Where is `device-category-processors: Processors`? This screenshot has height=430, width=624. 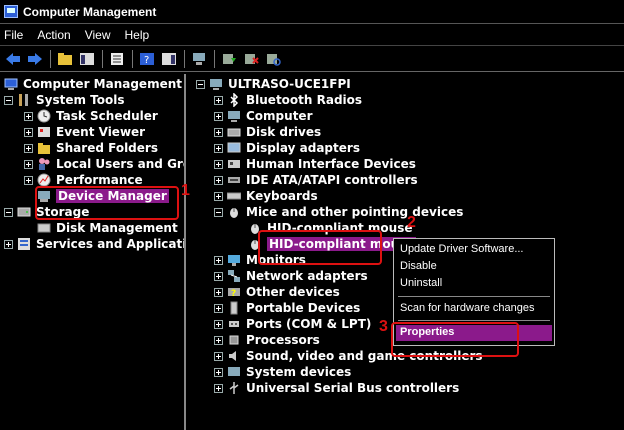 device-category-processors: Processors is located at coordinates (267, 340).